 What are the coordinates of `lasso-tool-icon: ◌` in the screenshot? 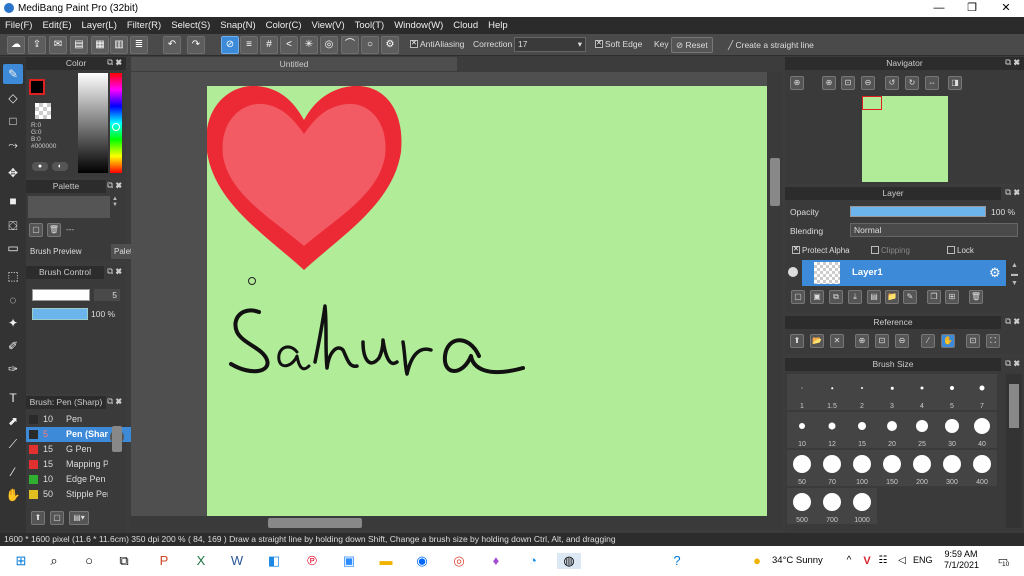 It's located at (13, 300).